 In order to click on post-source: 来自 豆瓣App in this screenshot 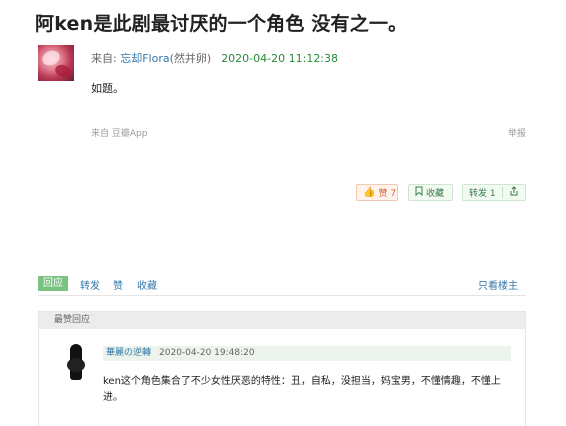, I will do `click(119, 134)`.